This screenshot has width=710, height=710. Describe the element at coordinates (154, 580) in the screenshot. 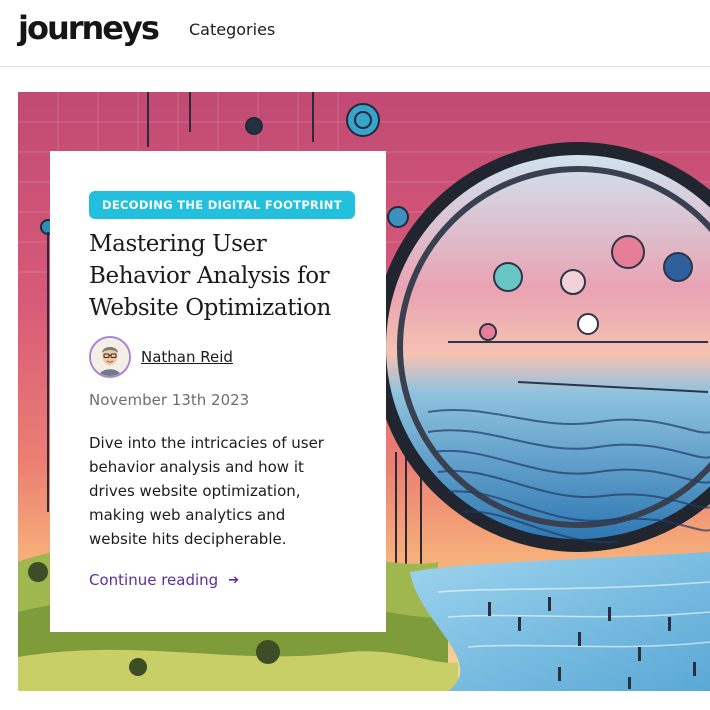

I see `continue-reading-label: Continue reading` at that location.